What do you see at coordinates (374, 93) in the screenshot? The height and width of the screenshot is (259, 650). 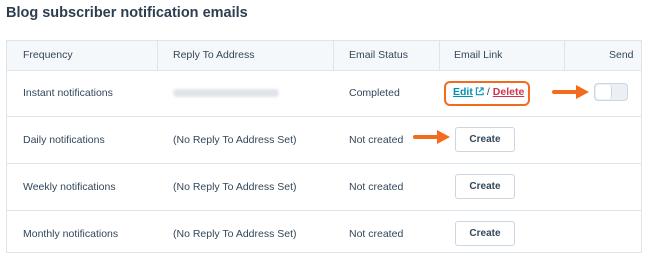 I see `email-status-cell: Completed` at bounding box center [374, 93].